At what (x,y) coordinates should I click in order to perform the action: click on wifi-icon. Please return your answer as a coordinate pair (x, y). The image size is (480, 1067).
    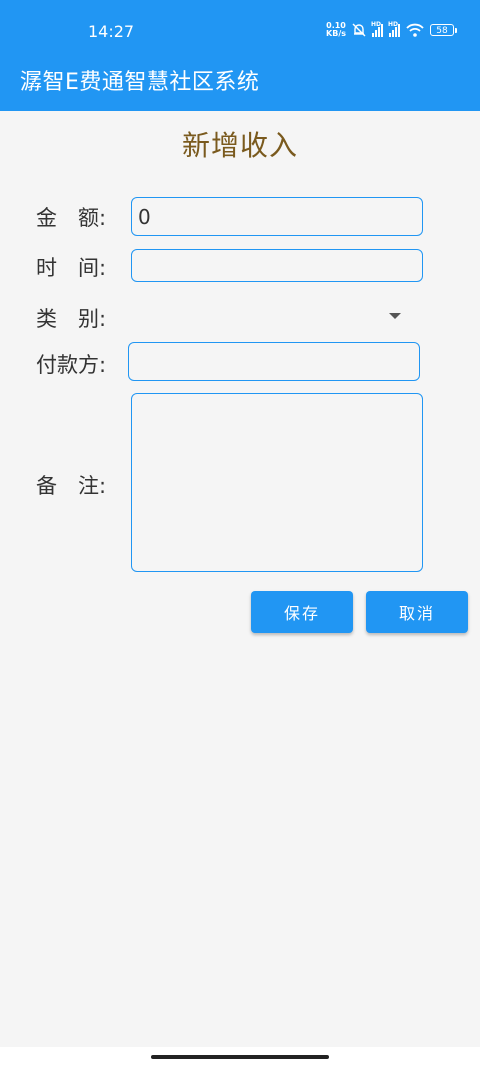
    Looking at the image, I should click on (415, 30).